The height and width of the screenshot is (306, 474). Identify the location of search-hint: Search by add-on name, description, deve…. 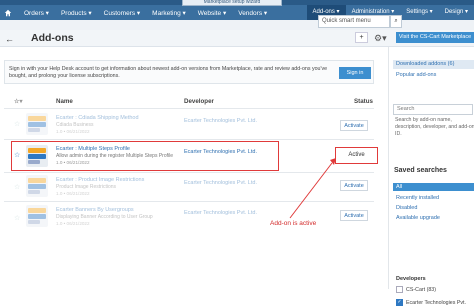
(434, 127).